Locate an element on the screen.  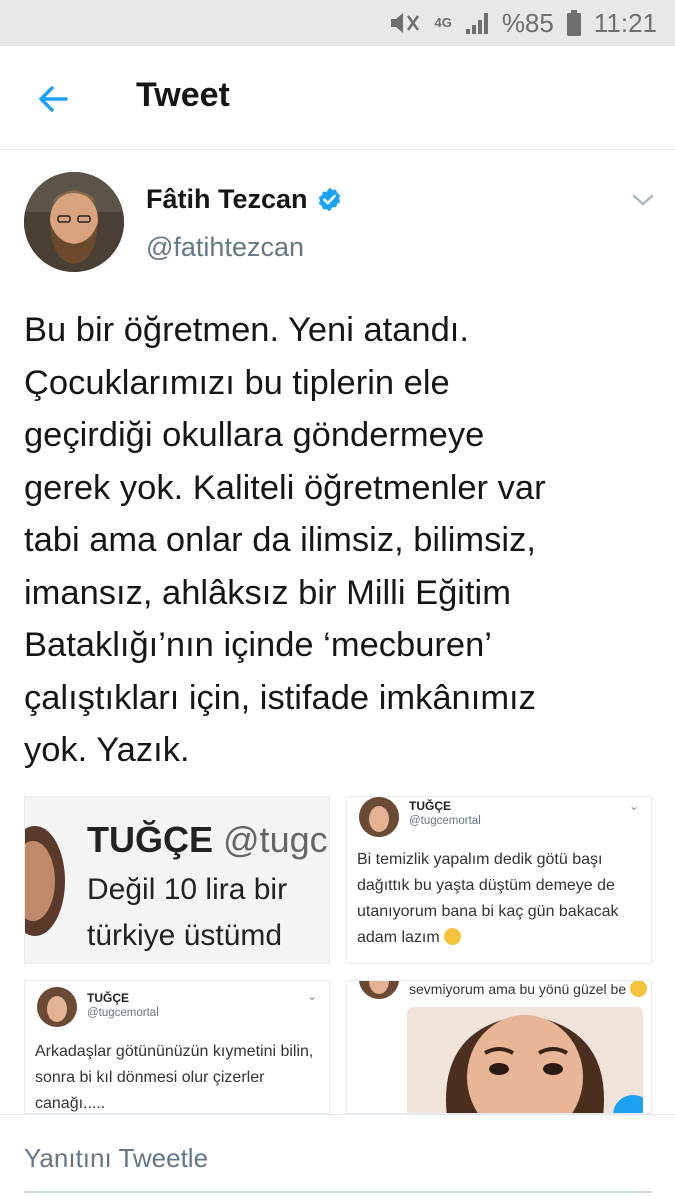
tweet-line: Bataklığı’nın içinde ‘mecburen’ is located at coordinates (258, 645).